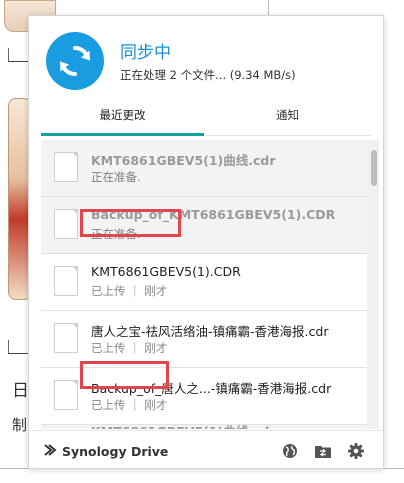 This screenshot has height=483, width=404. I want to click on list-scrollbar, so click(374, 284).